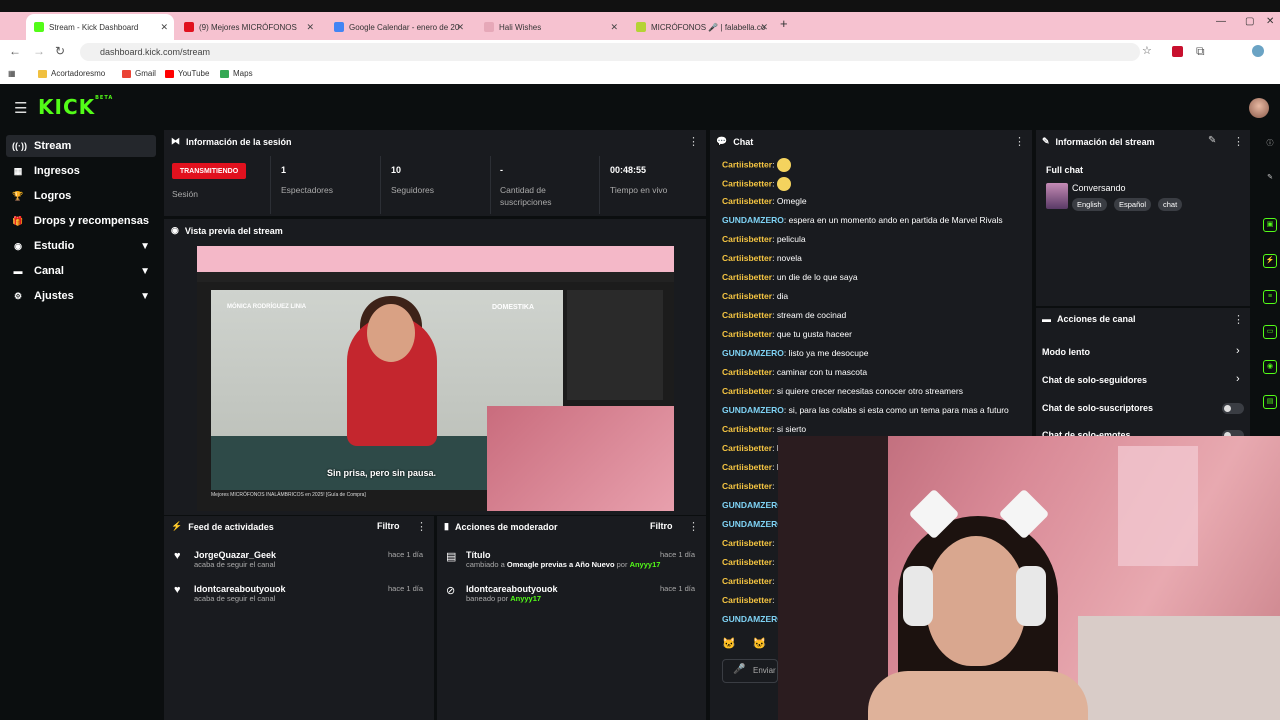  What do you see at coordinates (1019, 141) in the screenshot?
I see `chat-kebab-icon: ⋮` at bounding box center [1019, 141].